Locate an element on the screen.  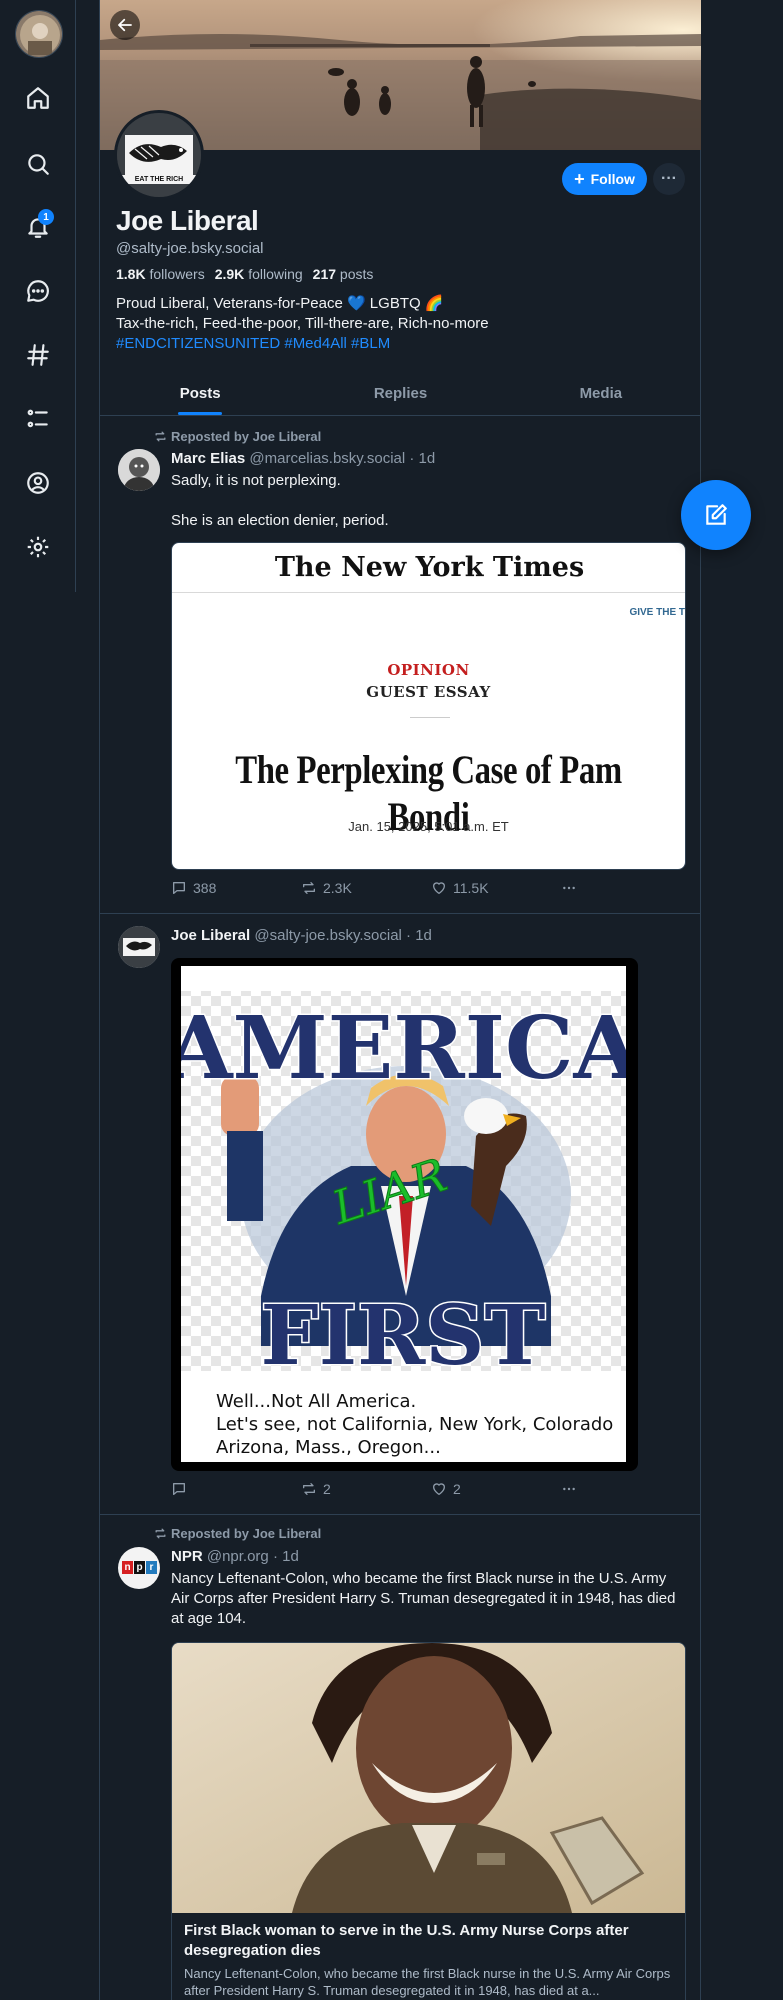
follow-button: + Follow is located at coordinates (604, 179).